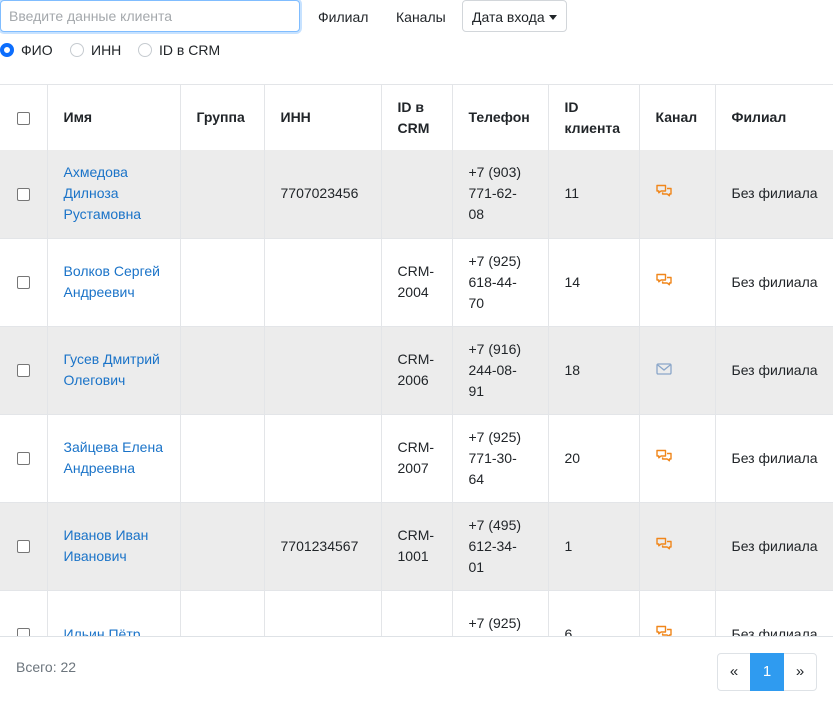 This screenshot has width=833, height=707. Describe the element at coordinates (323, 546) in the screenshot. I see `inn-cell: 7701234567` at that location.